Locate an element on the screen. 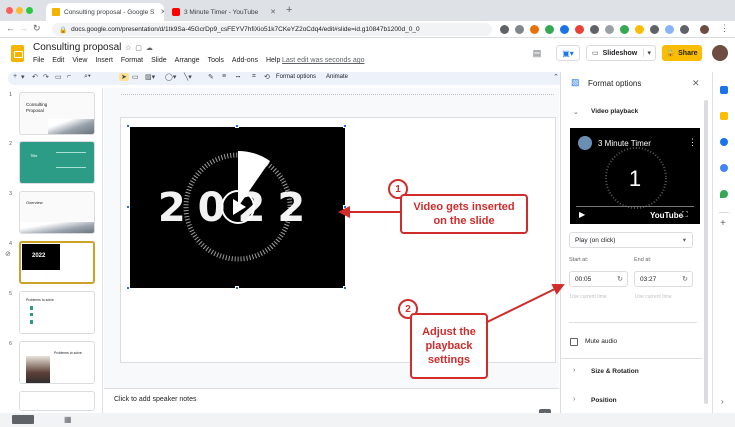 The image size is (735, 427). step-2-callout: Adjust the playback settings is located at coordinates (449, 346).